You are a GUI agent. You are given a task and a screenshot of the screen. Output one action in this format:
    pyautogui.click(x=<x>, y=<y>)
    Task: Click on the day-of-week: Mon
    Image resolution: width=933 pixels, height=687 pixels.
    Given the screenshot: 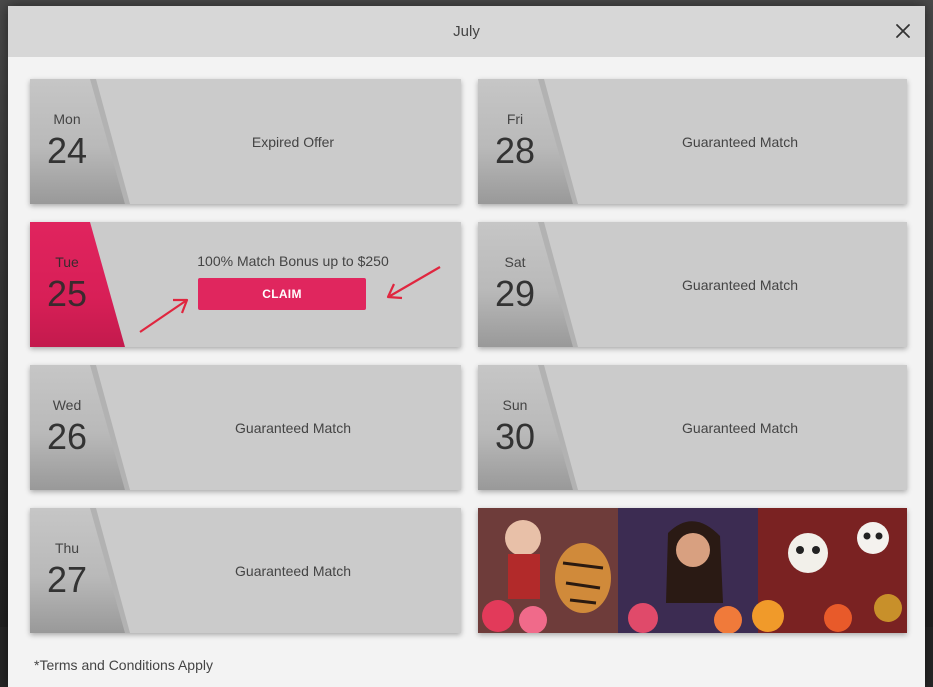 What is the action you would take?
    pyautogui.click(x=67, y=119)
    